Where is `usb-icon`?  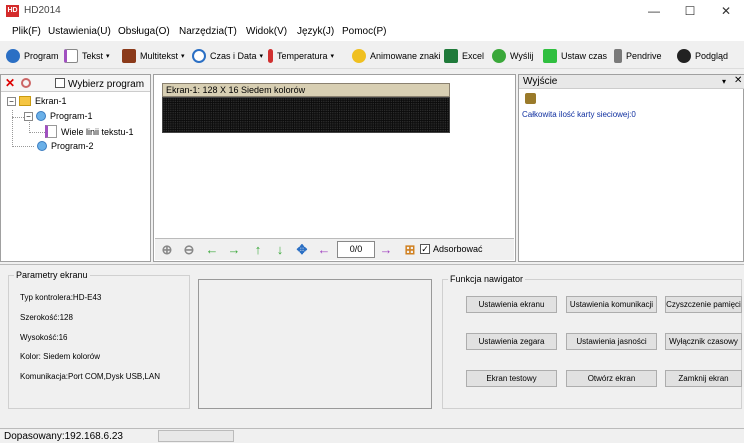 usb-icon is located at coordinates (618, 56).